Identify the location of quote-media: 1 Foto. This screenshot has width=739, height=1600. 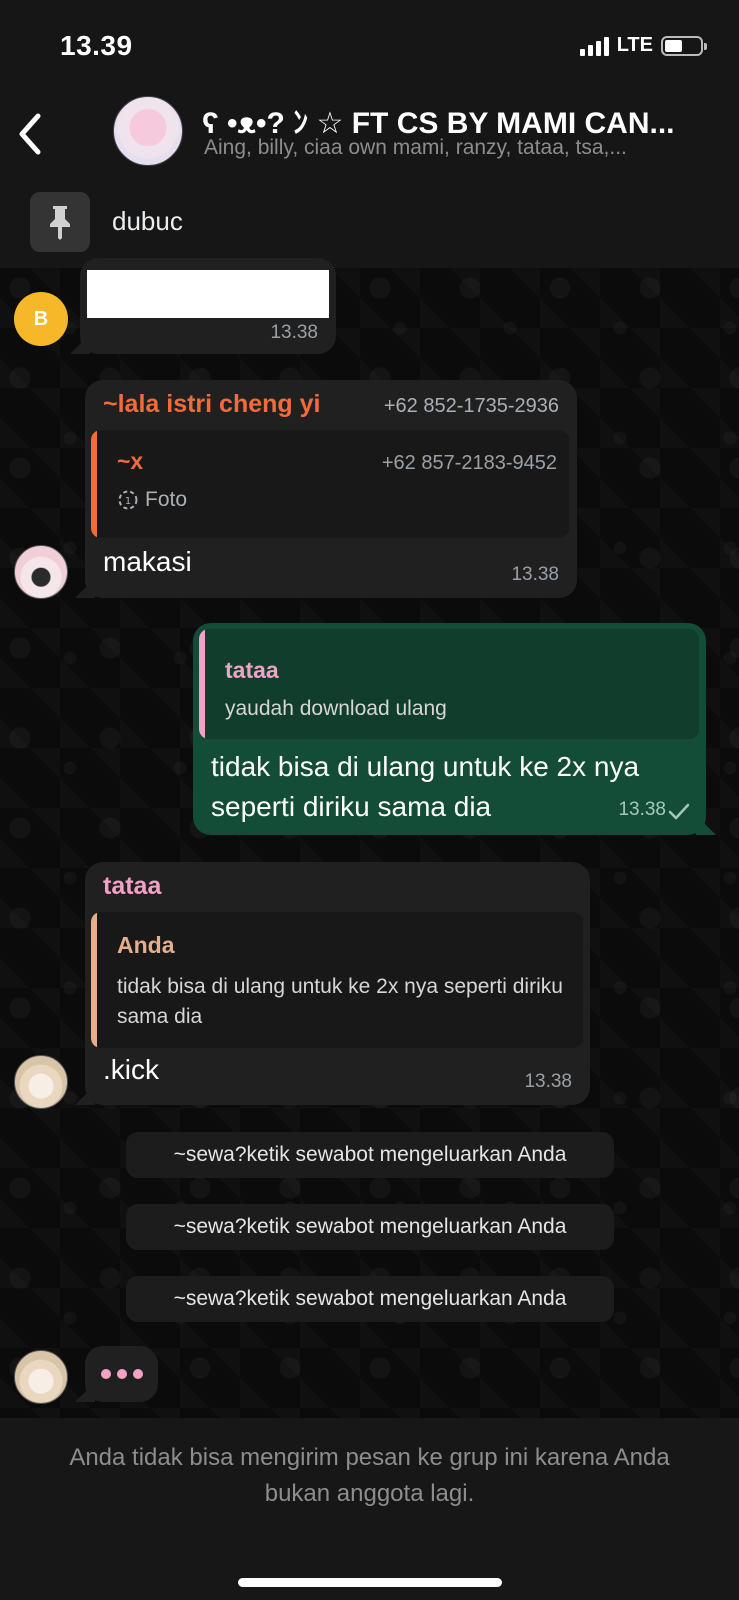
(152, 500).